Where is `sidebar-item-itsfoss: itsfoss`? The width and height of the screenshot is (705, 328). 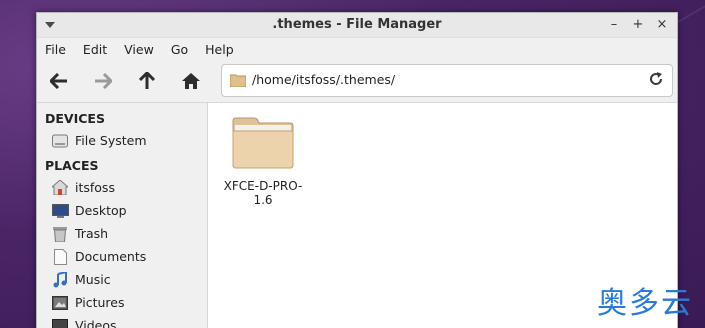
sidebar-item-itsfoss: itsfoss is located at coordinates (122, 187).